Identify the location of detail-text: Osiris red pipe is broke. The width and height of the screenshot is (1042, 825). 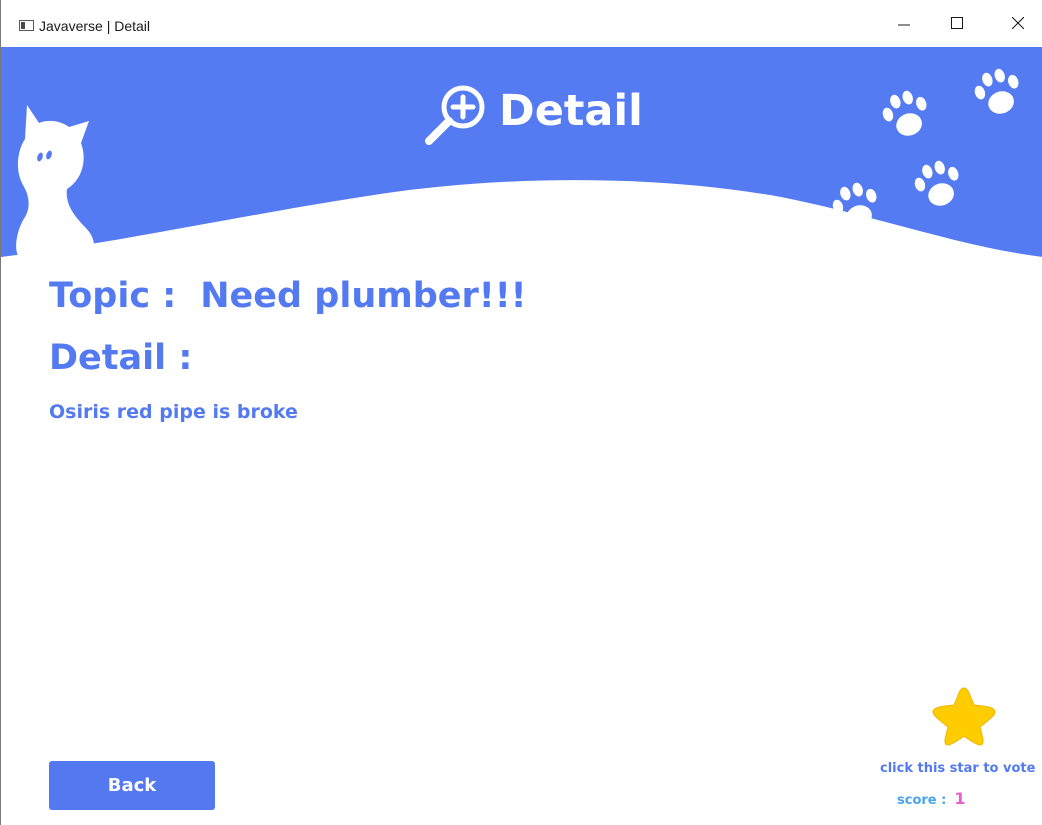
(173, 412).